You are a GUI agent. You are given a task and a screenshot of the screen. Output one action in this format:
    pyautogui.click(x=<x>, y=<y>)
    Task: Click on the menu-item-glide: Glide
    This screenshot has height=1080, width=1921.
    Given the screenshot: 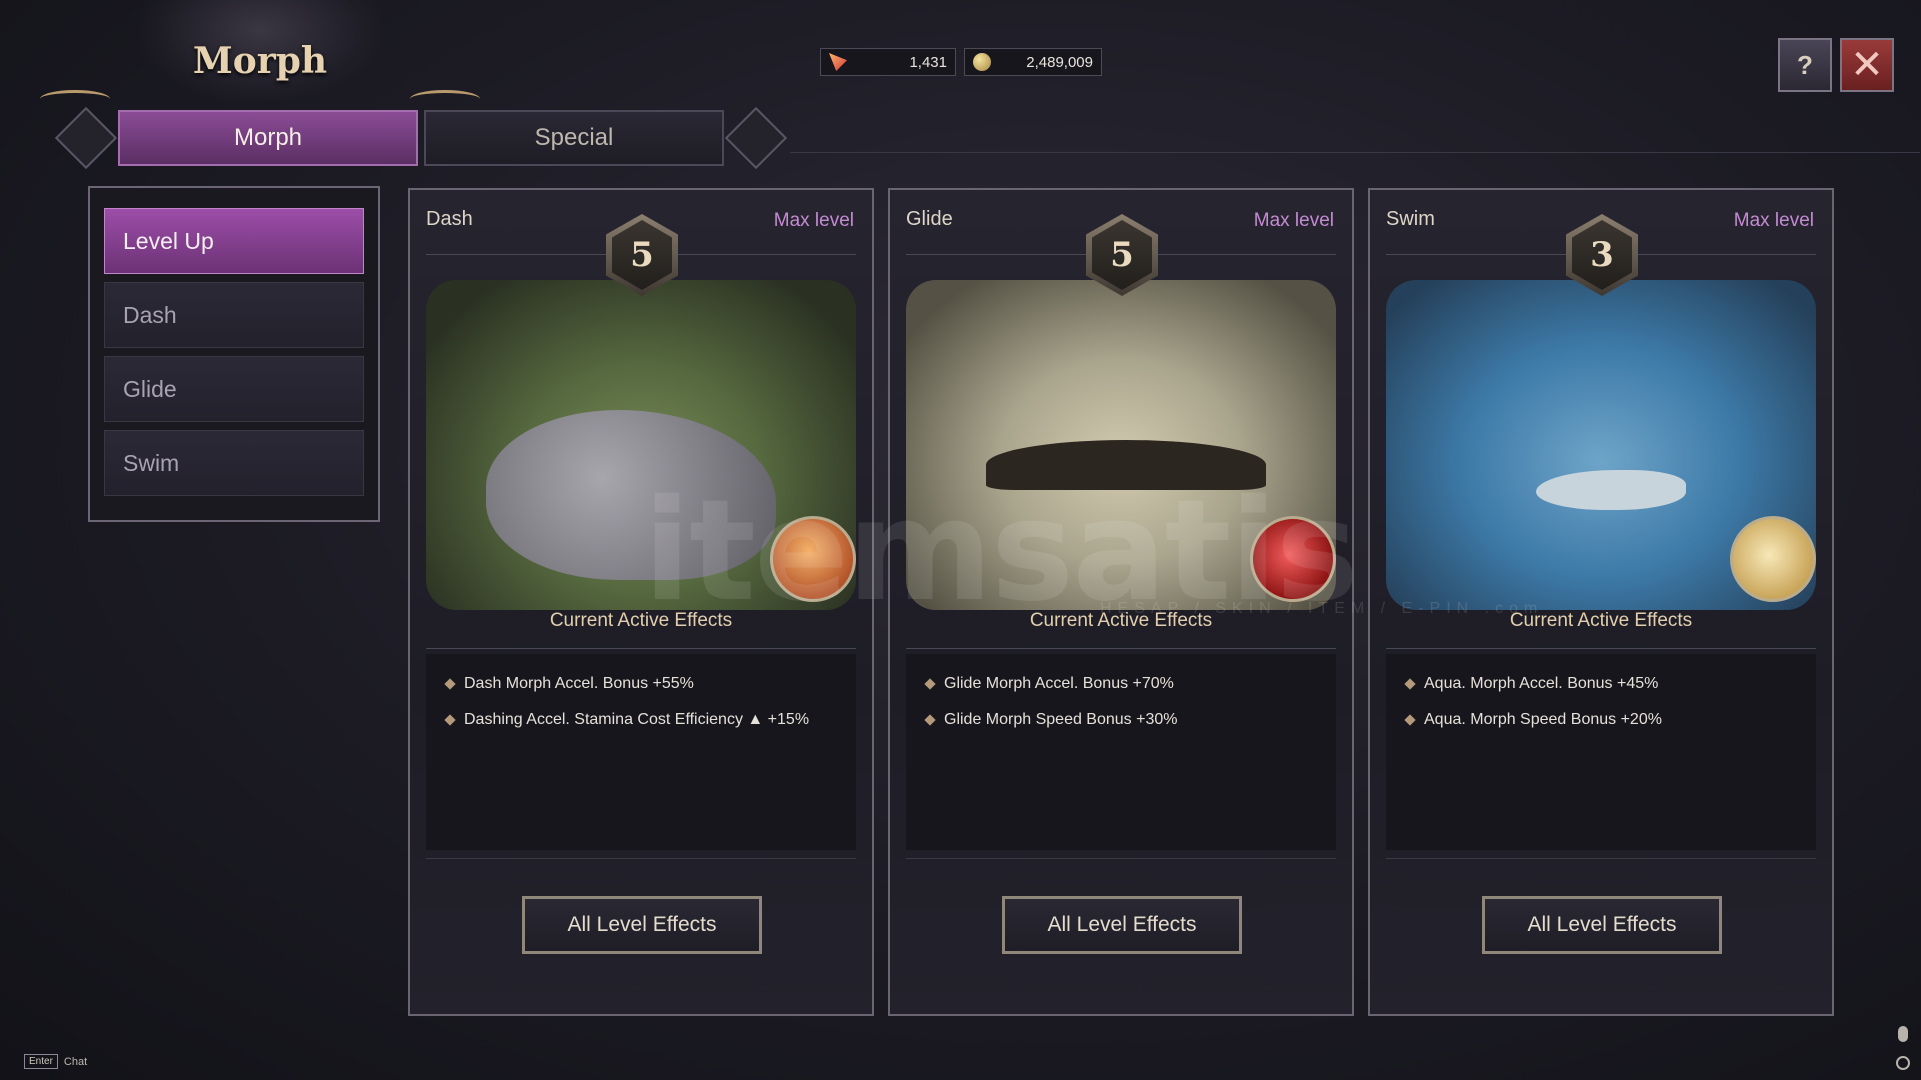 What is the action you would take?
    pyautogui.click(x=234, y=389)
    